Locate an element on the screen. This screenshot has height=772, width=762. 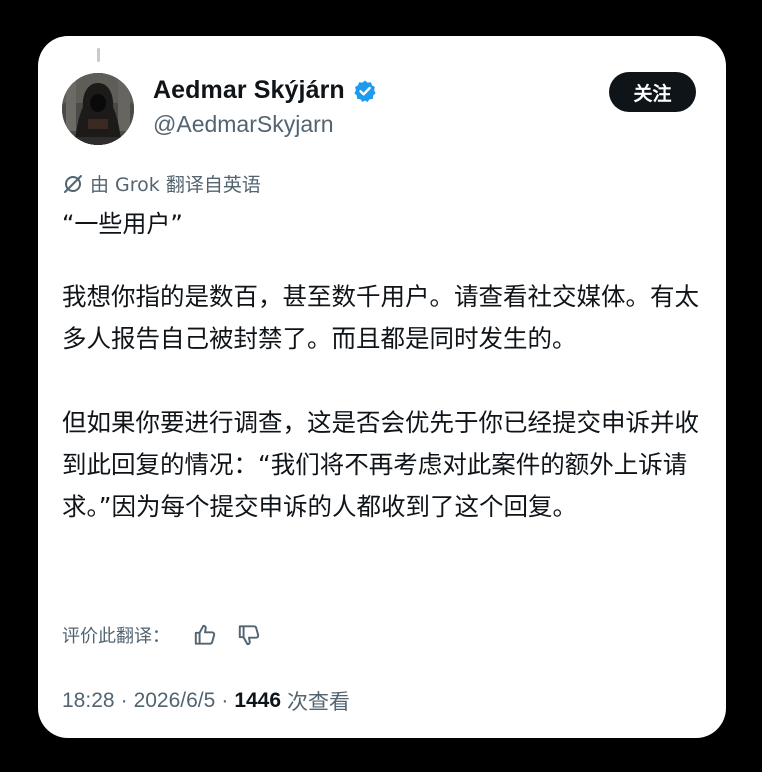
follow-button: 关注 is located at coordinates (652, 92).